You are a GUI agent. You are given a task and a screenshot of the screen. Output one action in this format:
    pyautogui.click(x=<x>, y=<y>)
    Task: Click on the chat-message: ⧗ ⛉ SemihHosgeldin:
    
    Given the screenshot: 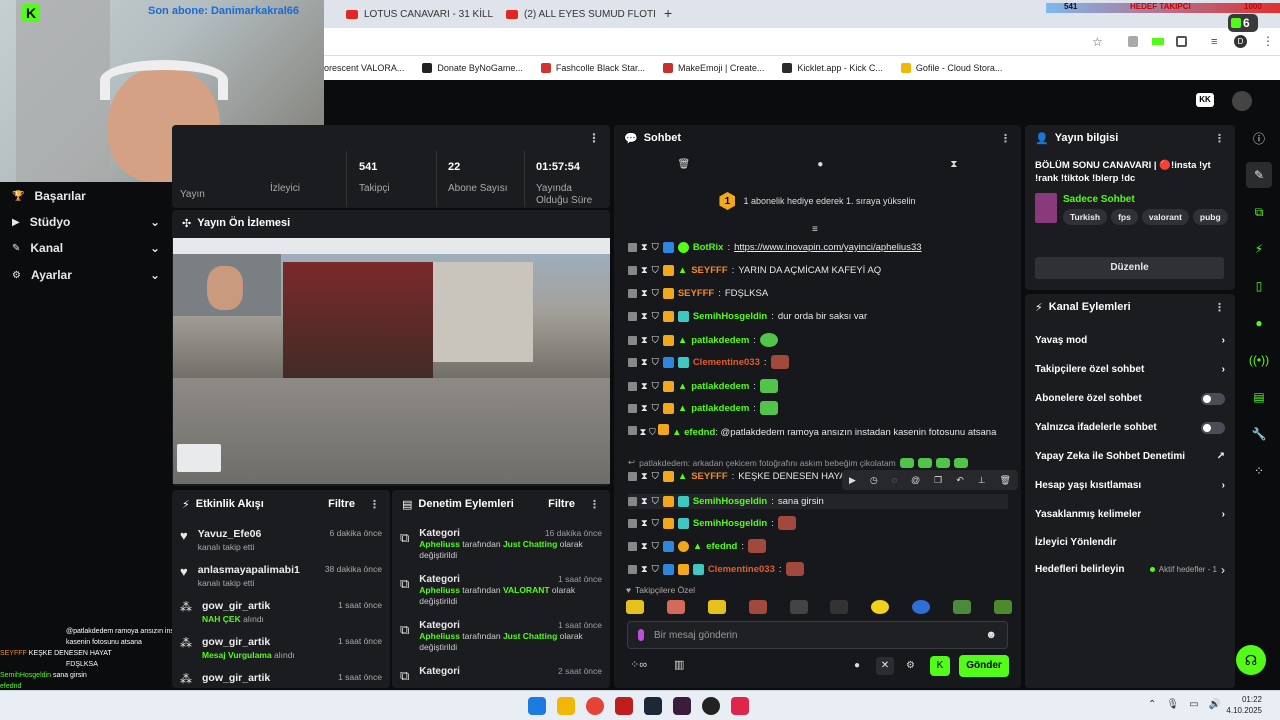 What is the action you would take?
    pyautogui.click(x=712, y=523)
    